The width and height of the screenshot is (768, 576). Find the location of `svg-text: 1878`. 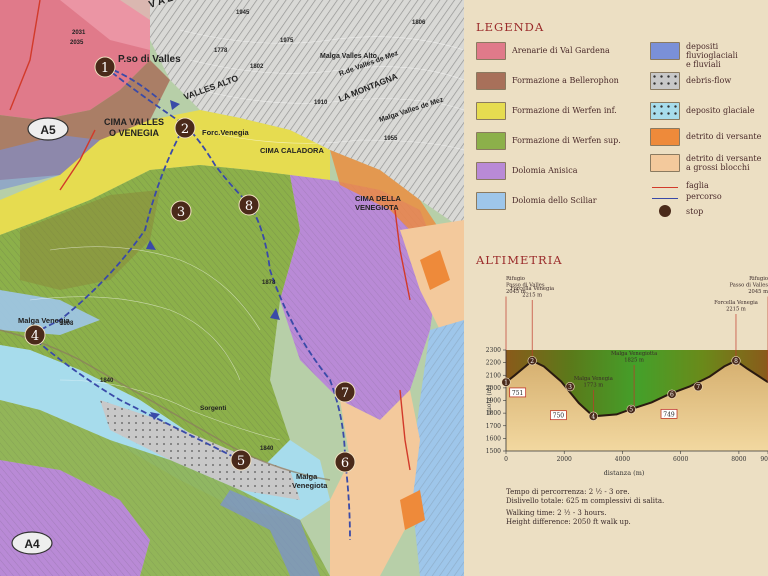

svg-text: 1878 is located at coordinates (269, 283).